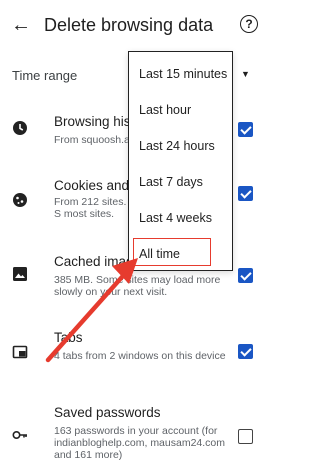  I want to click on annotation-arrow, so click(91, 310).